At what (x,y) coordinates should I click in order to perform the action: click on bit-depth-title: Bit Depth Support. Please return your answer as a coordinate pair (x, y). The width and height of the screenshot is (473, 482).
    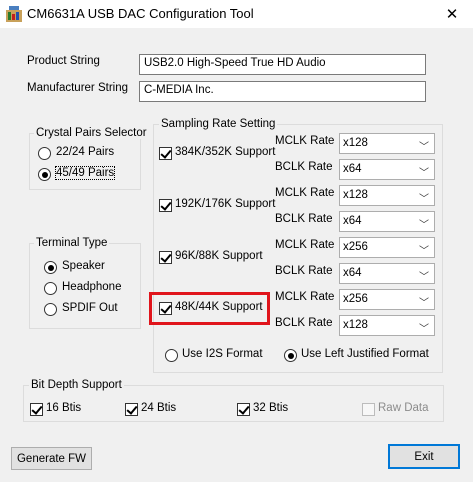
    Looking at the image, I should click on (76, 385).